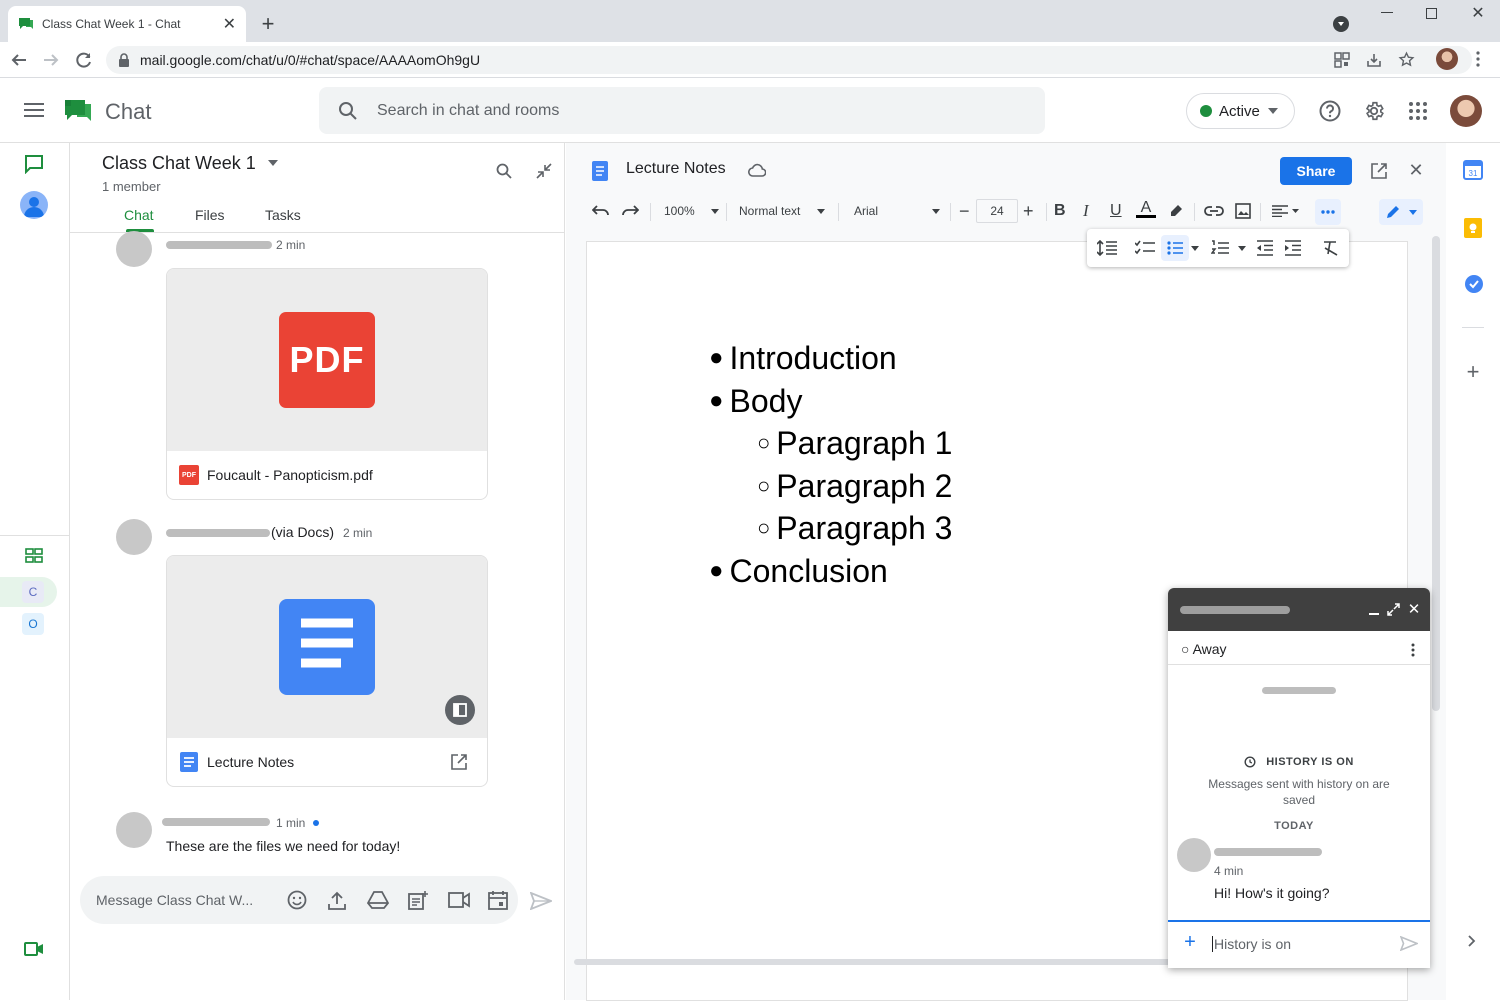 The image size is (1500, 1001). I want to click on minimize-popup-icon, so click(1374, 614).